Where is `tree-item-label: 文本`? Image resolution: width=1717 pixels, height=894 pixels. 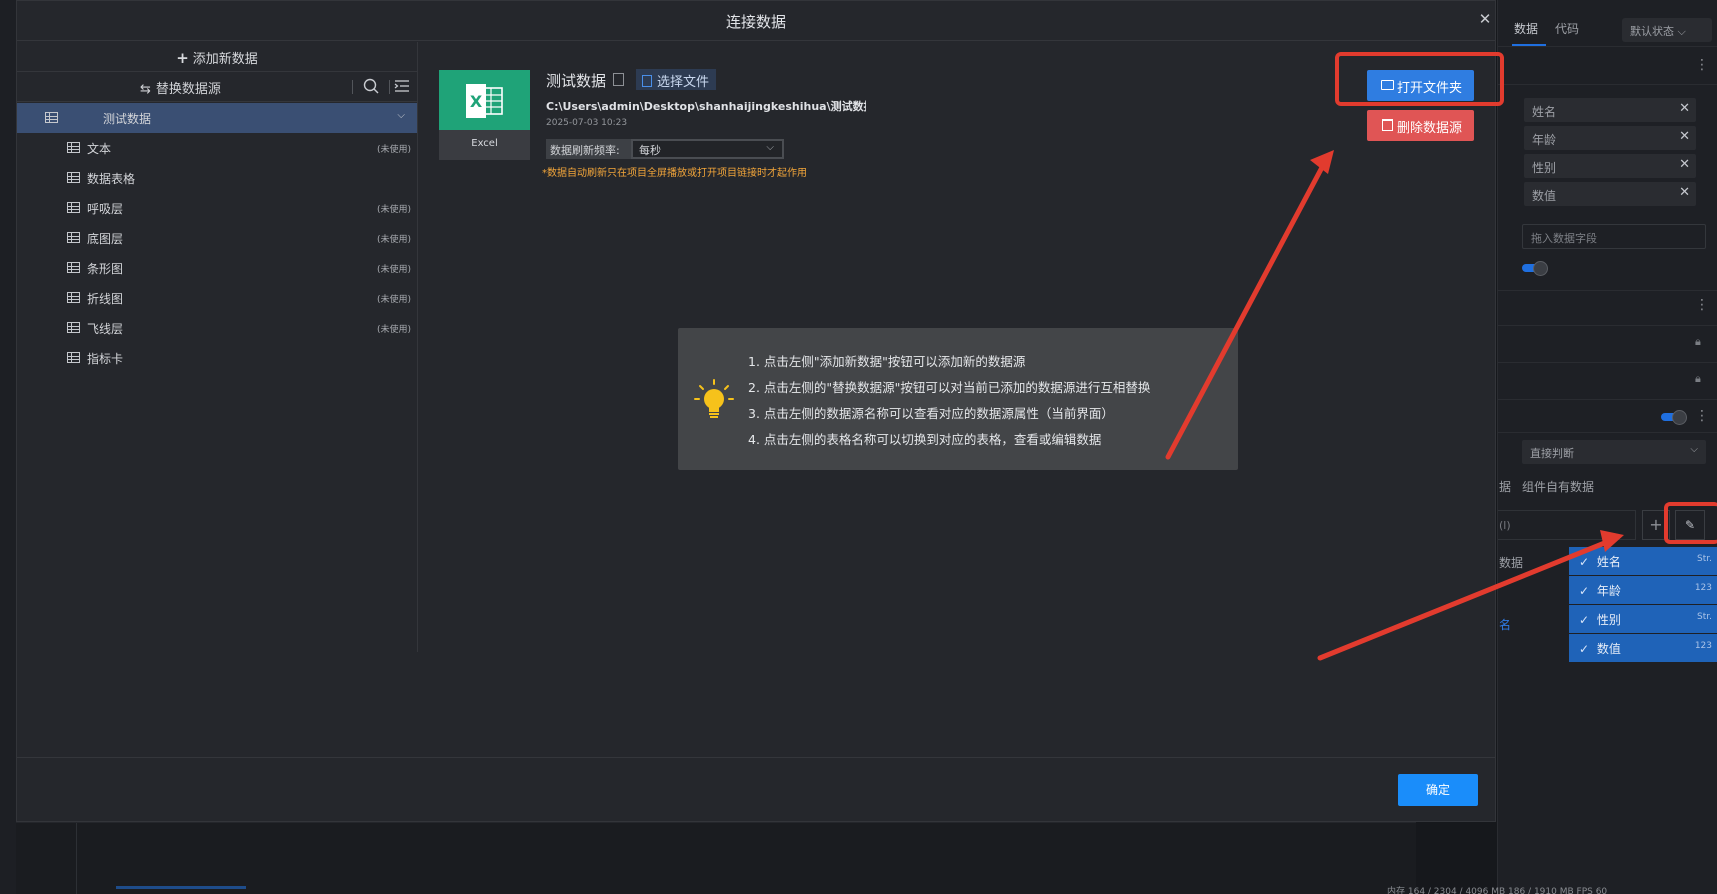 tree-item-label: 文本 is located at coordinates (99, 149).